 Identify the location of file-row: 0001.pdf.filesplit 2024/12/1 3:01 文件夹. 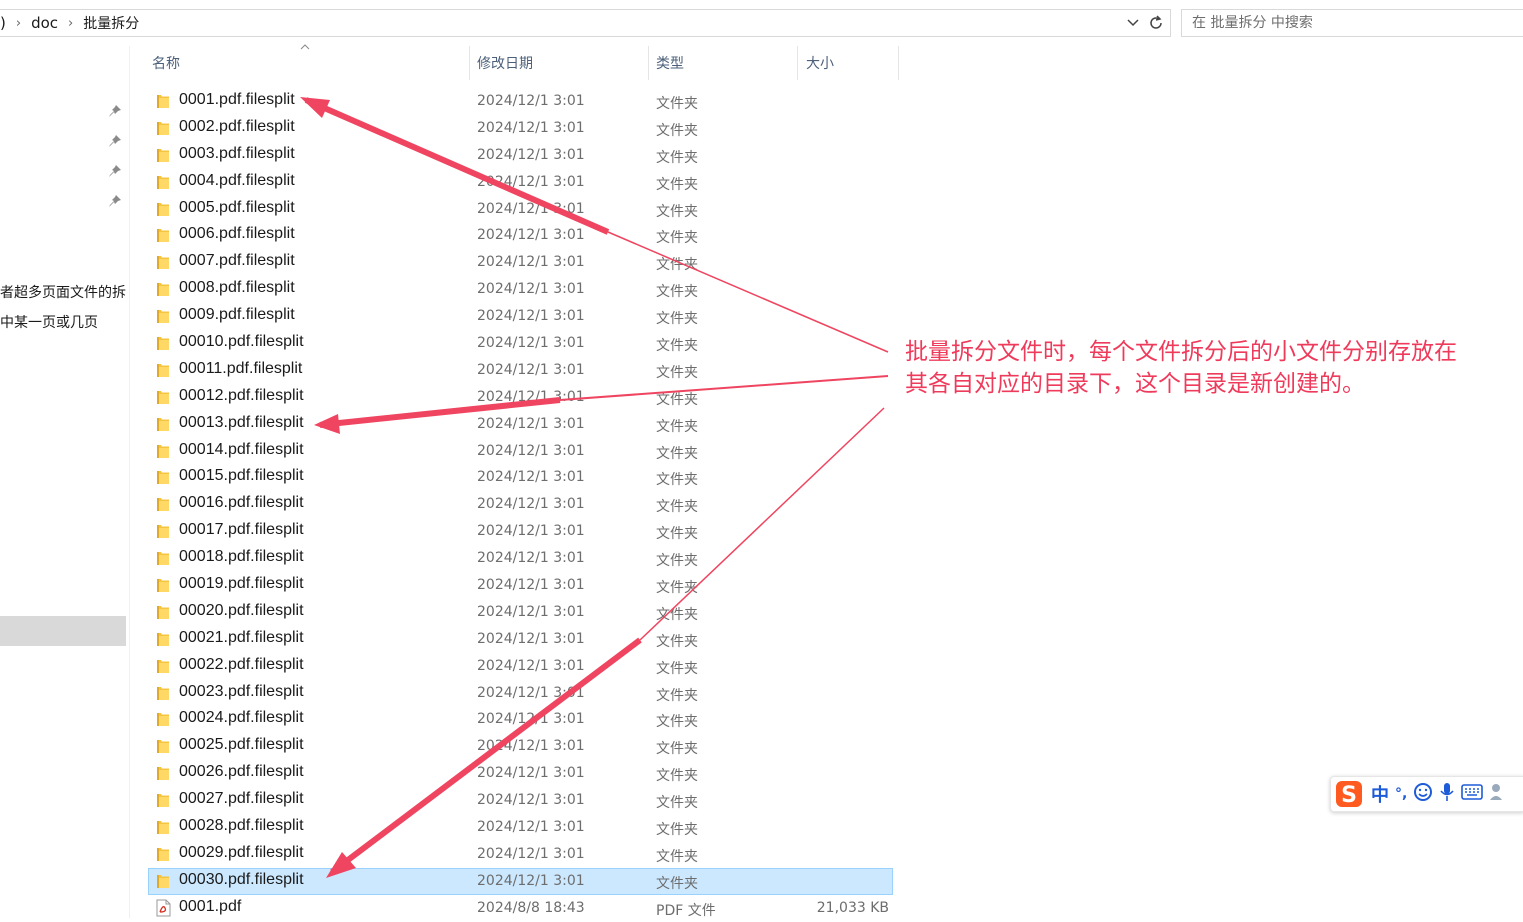
(520, 101).